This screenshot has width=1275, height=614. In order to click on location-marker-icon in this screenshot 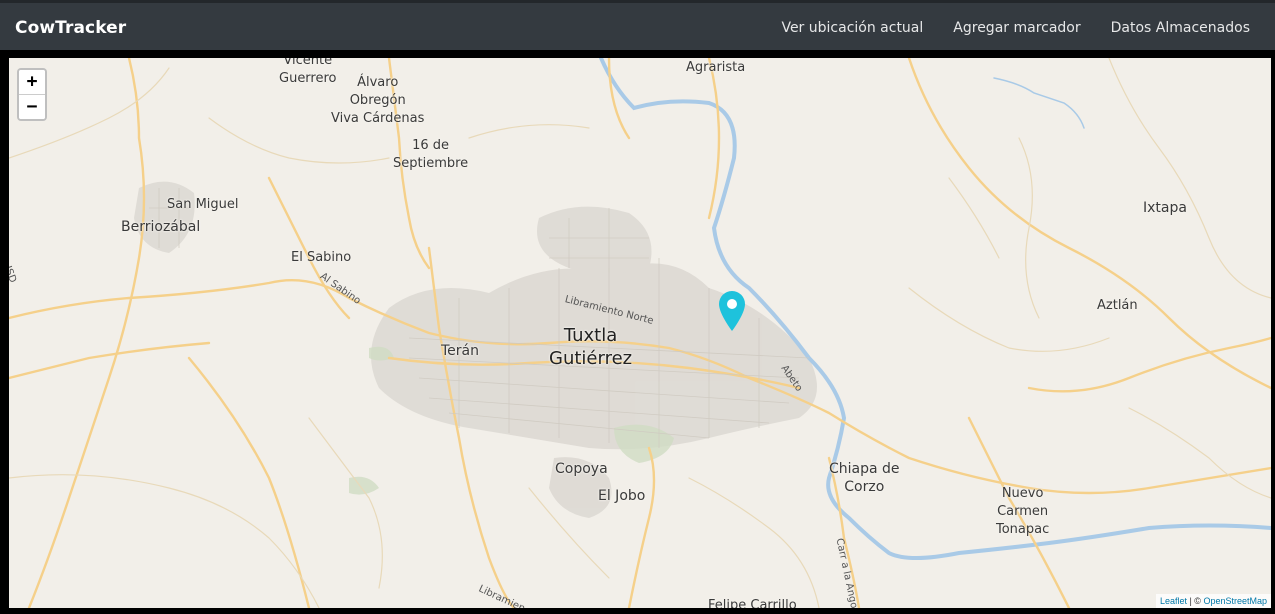, I will do `click(732, 311)`.